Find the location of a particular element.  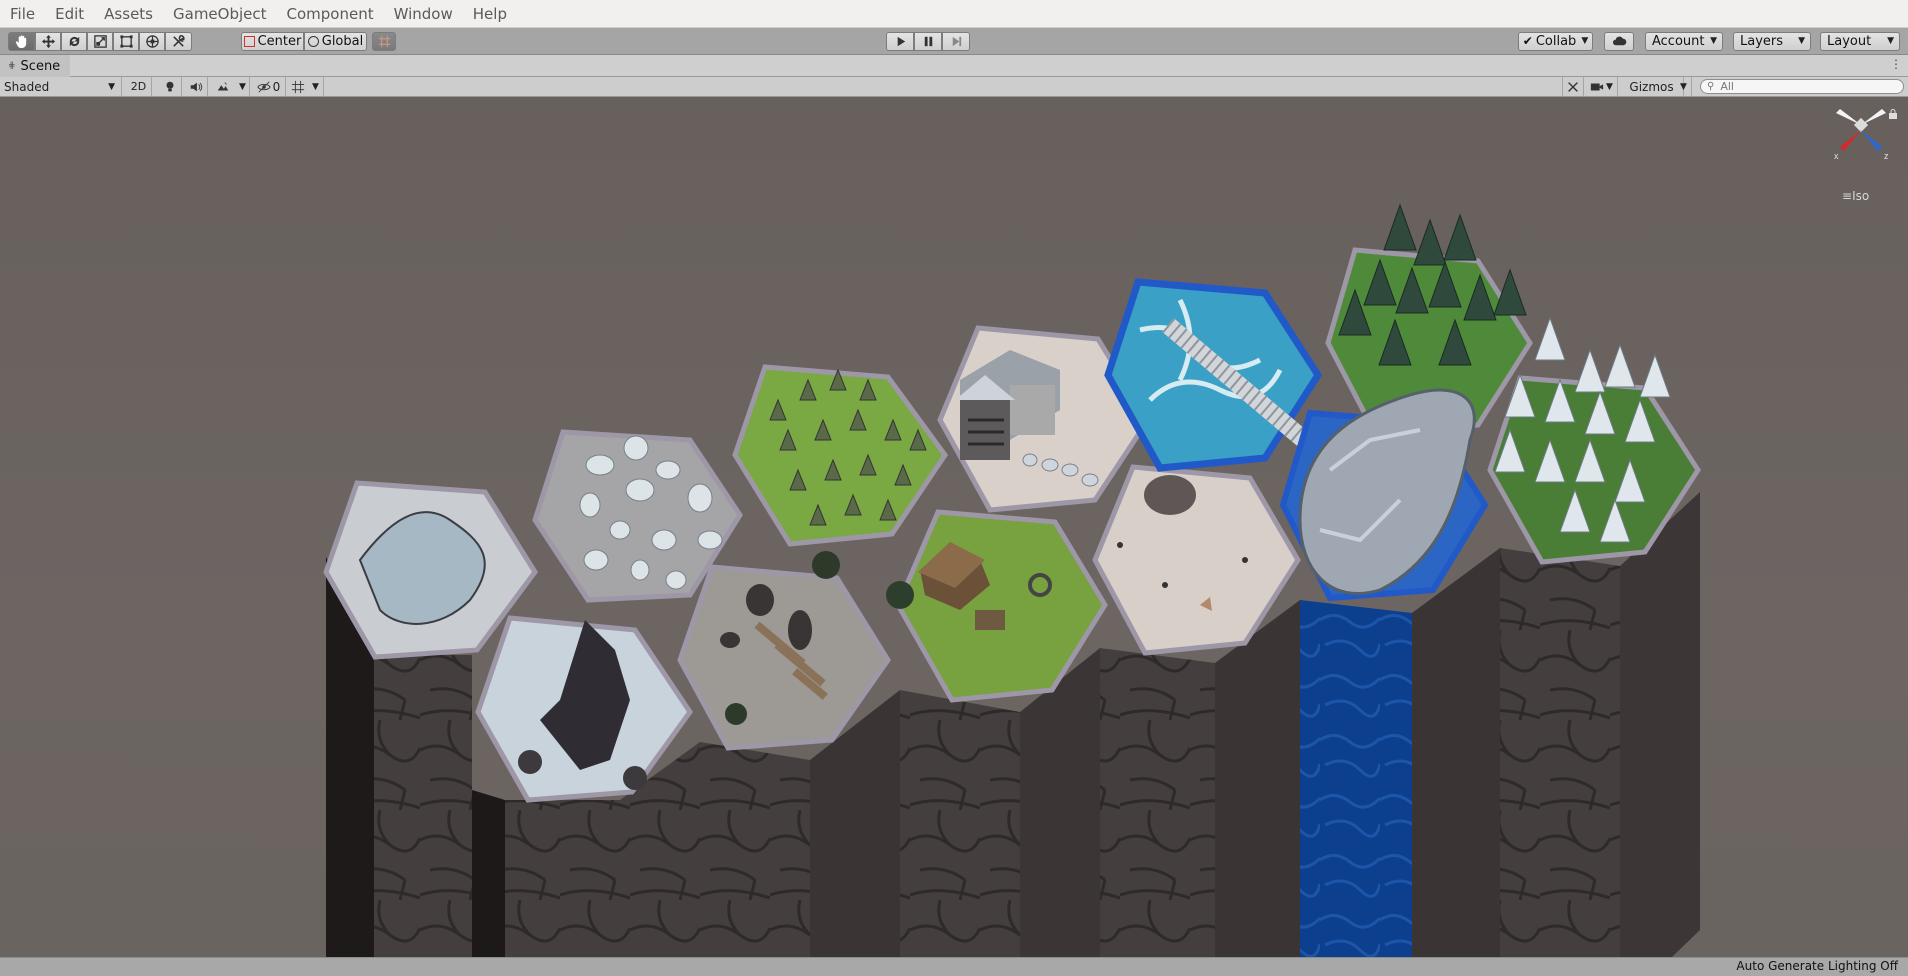

draw-mode-label: Shaded is located at coordinates (27, 86).